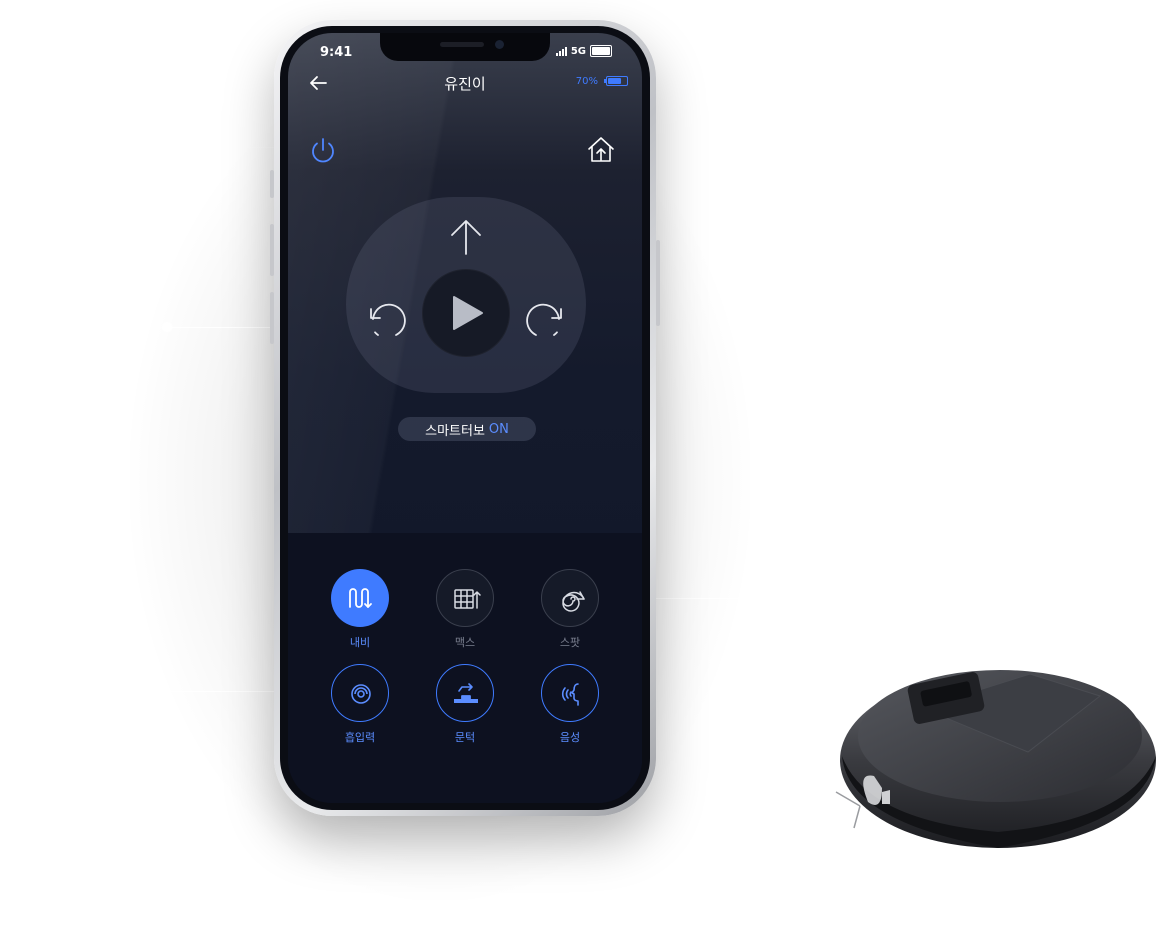  I want to click on mode-navi-label: 내비, so click(360, 642).